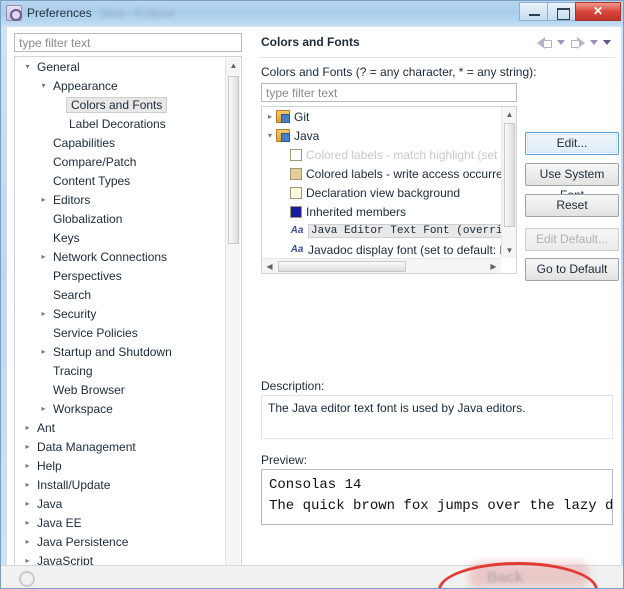 Image resolution: width=624 pixels, height=589 pixels. I want to click on page-title: Colors and Fonts, so click(310, 42).